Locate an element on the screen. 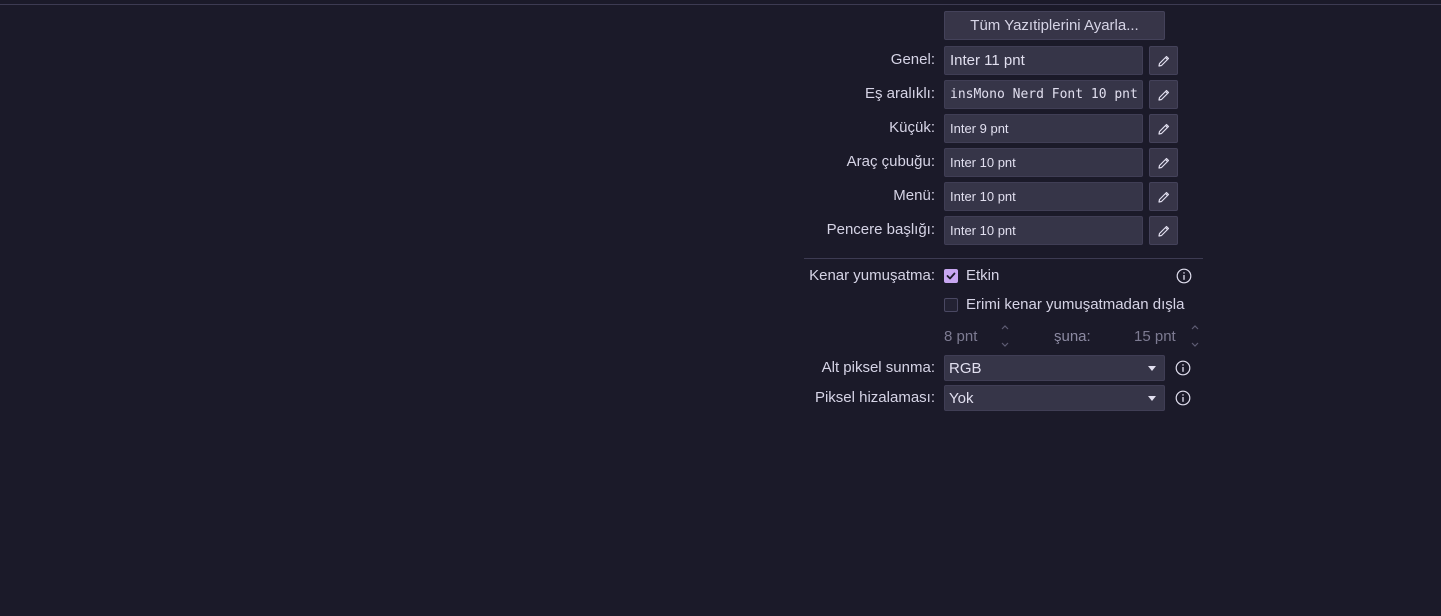 This screenshot has height=616, width=1441. subpixel-info-icon is located at coordinates (1183, 368).